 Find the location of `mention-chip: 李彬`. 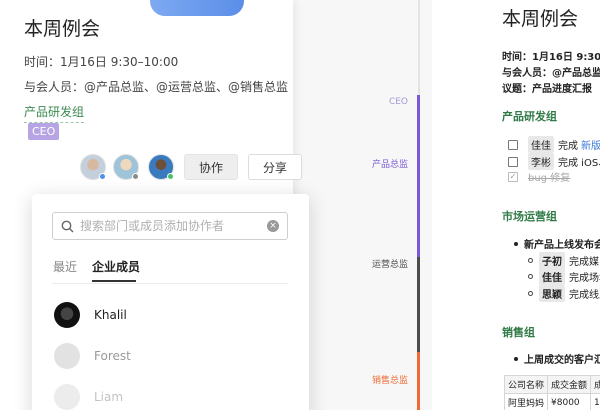

mention-chip: 李彬 is located at coordinates (541, 161).